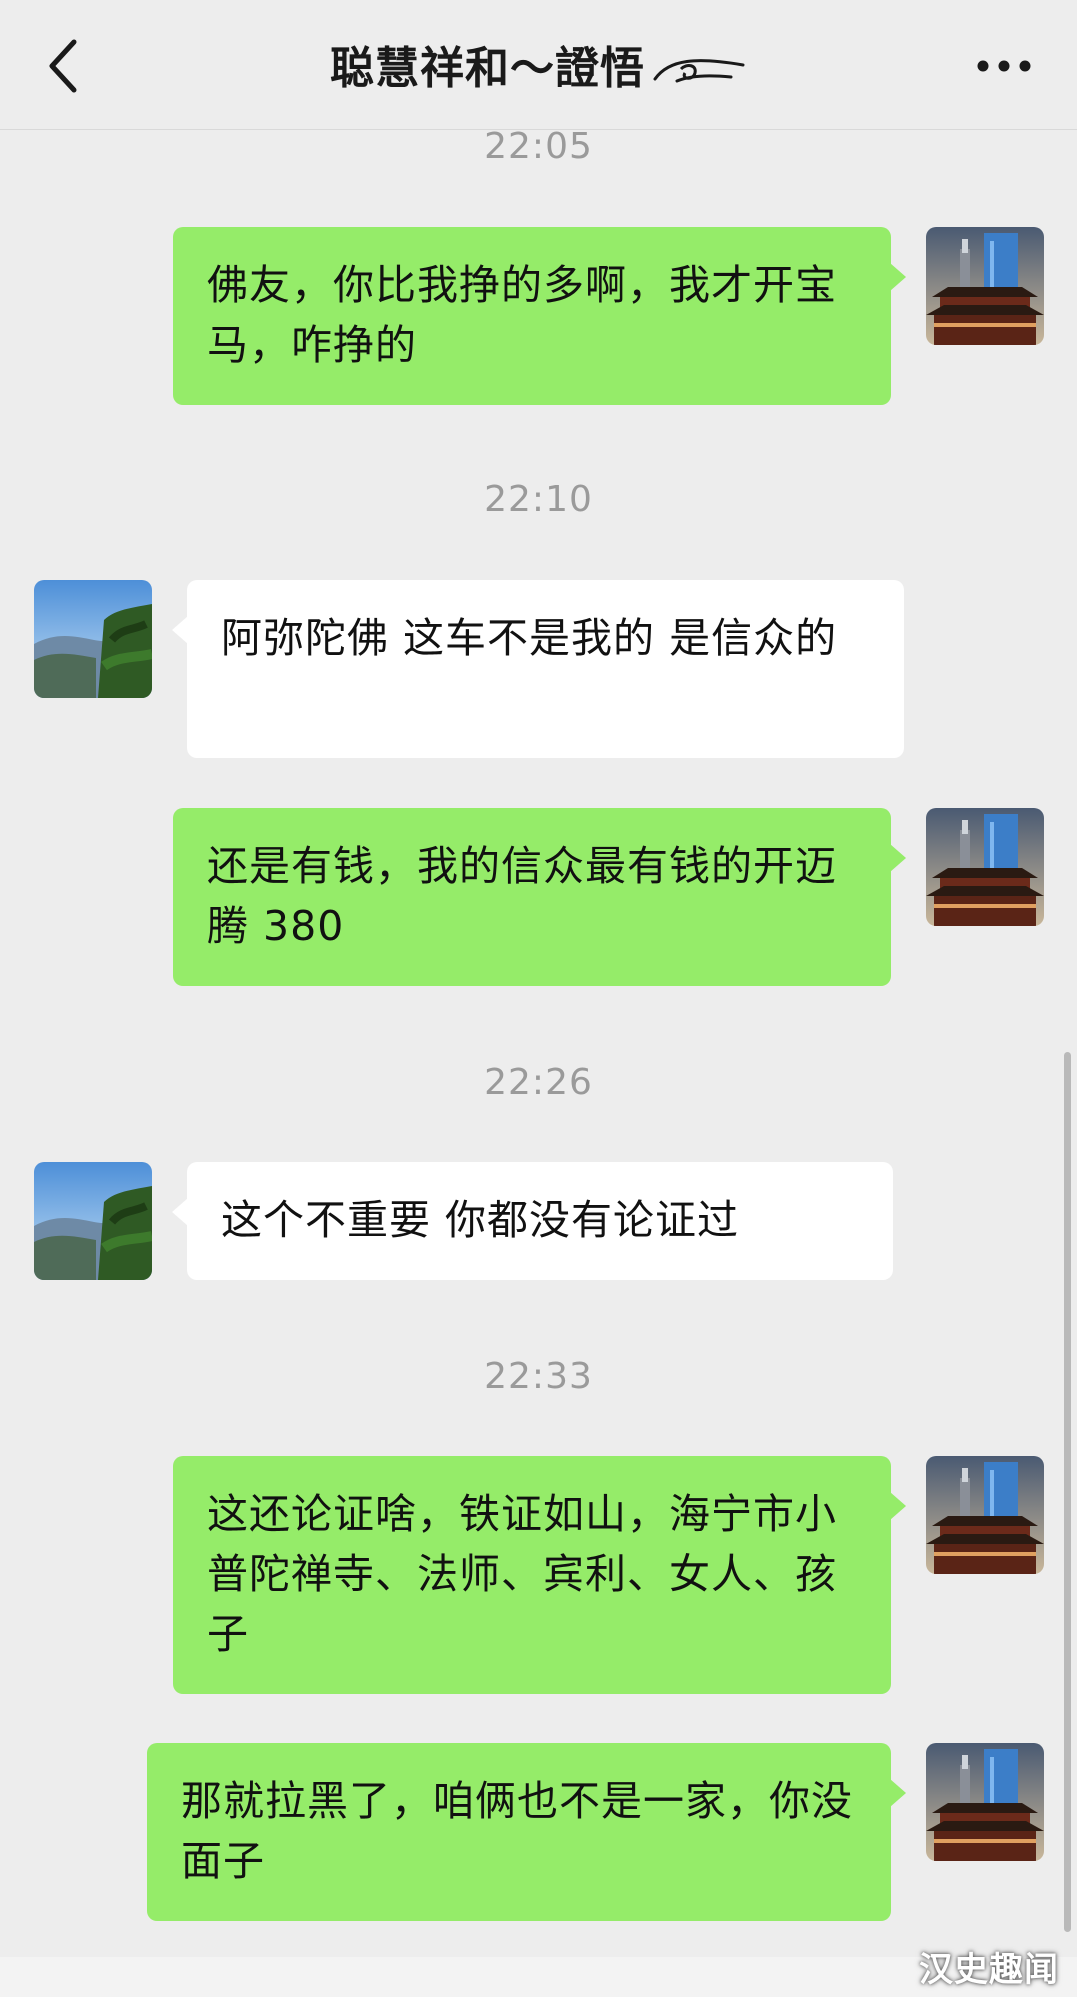 The width and height of the screenshot is (1077, 1997). I want to click on watermark-text: 汉史趣闻, so click(989, 1970).